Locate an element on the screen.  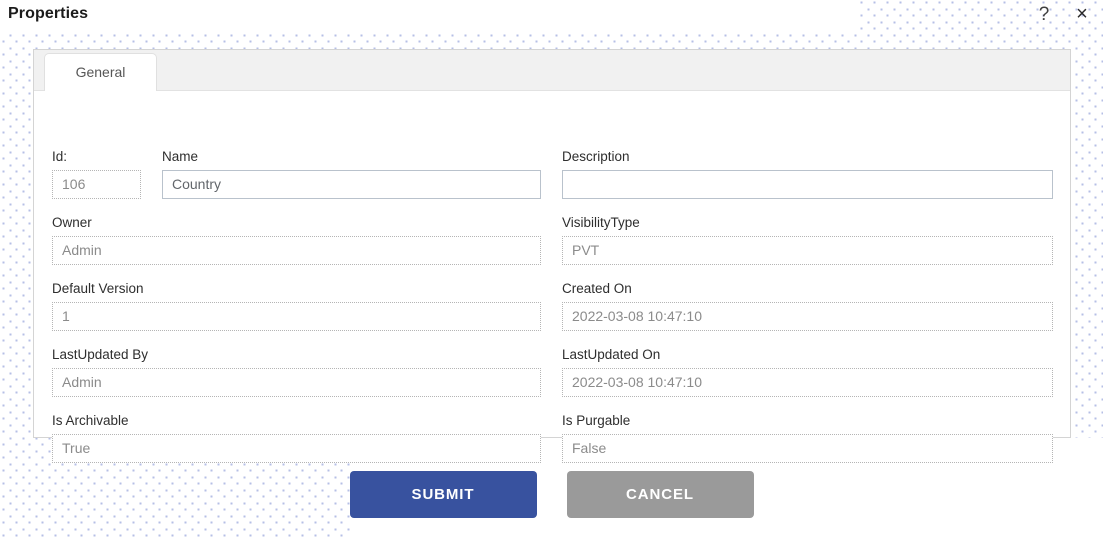
field-lastupdated-on-input: 2022-03-08 10:47:10 is located at coordinates (807, 382).